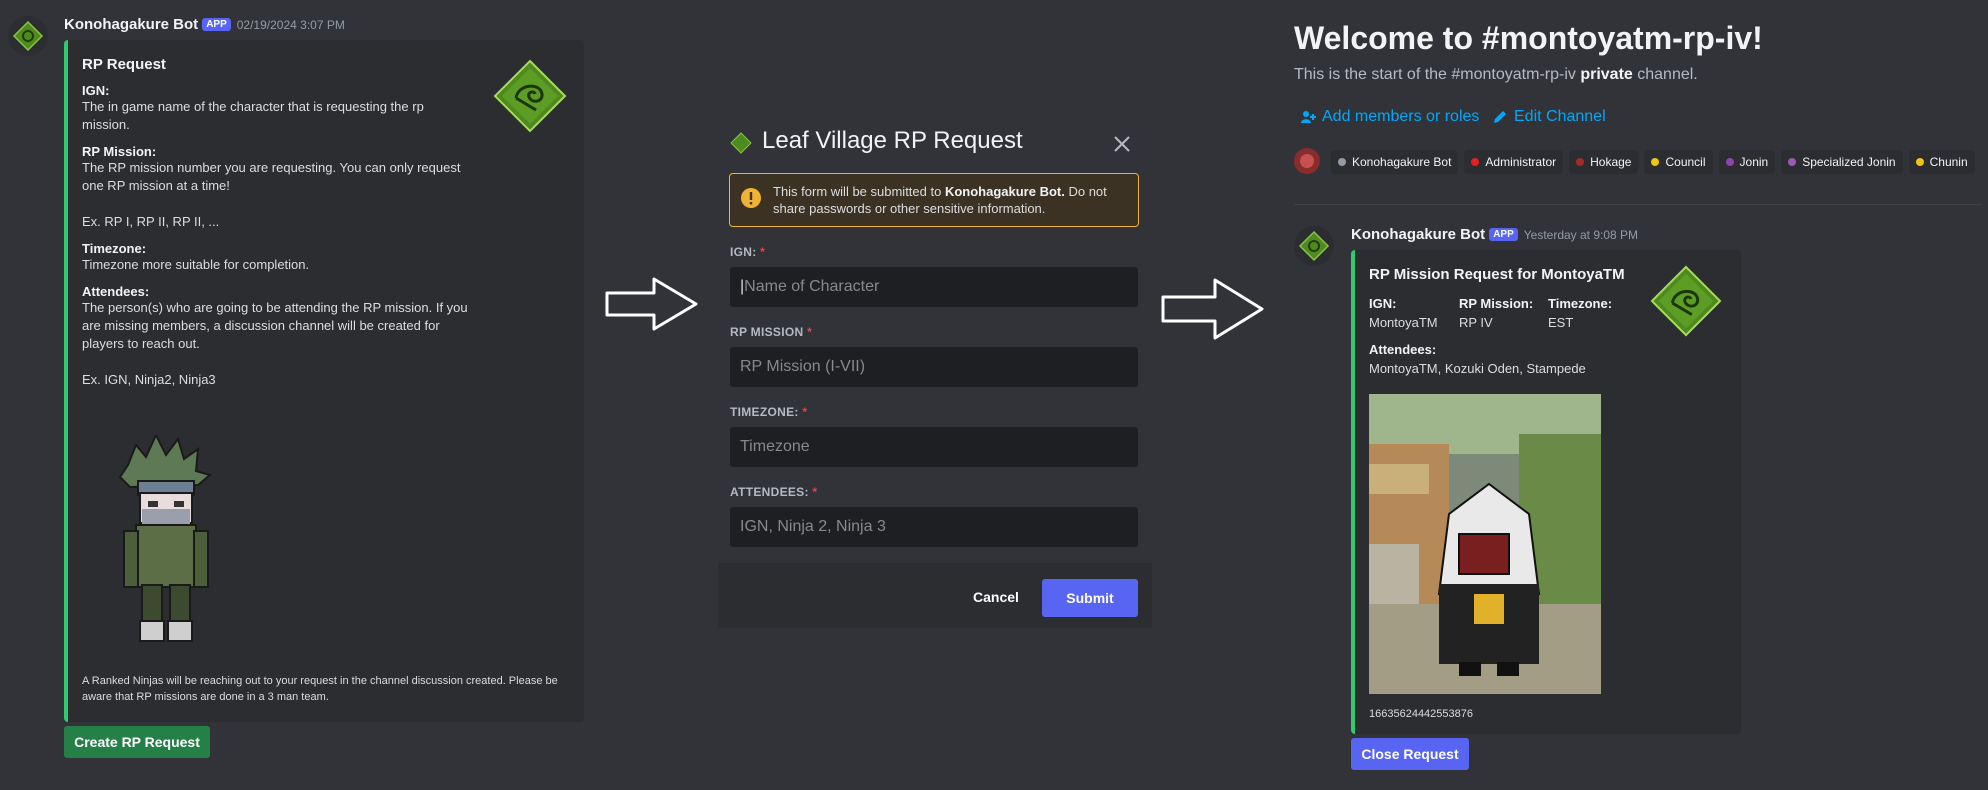  Describe the element at coordinates (1421, 714) in the screenshot. I see `embed-footer: 1663562444255387​6` at that location.